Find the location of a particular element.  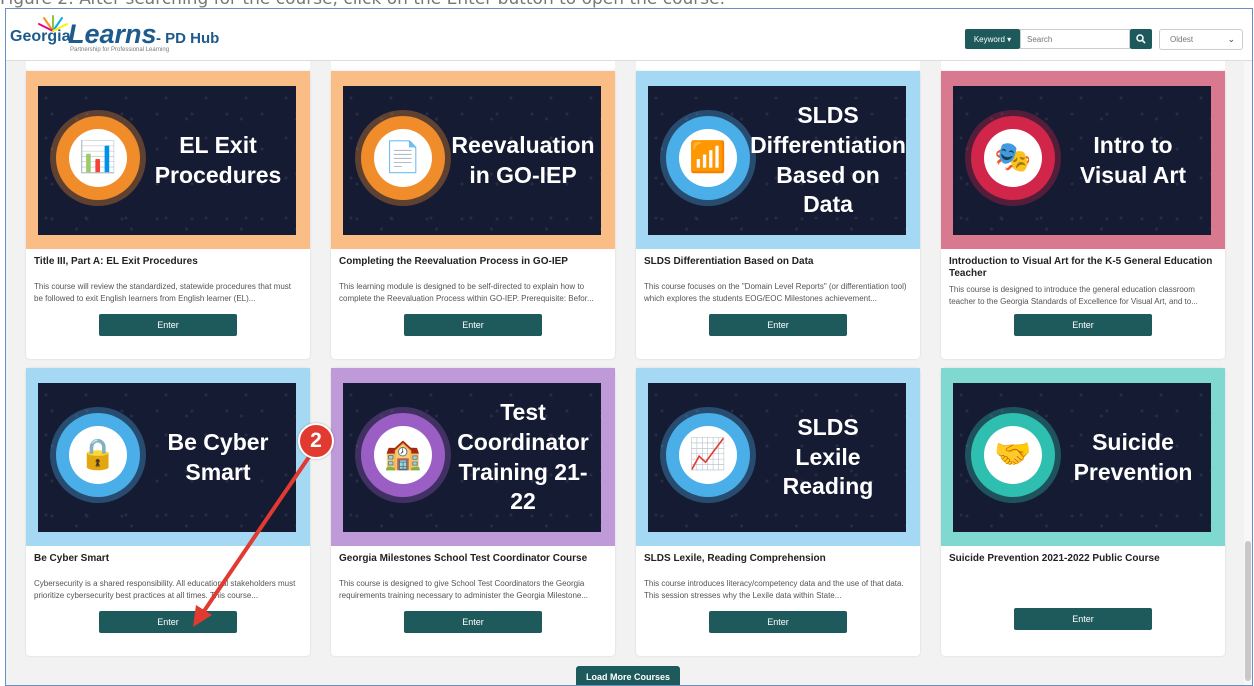

page-title: - PD Hub is located at coordinates (188, 38).